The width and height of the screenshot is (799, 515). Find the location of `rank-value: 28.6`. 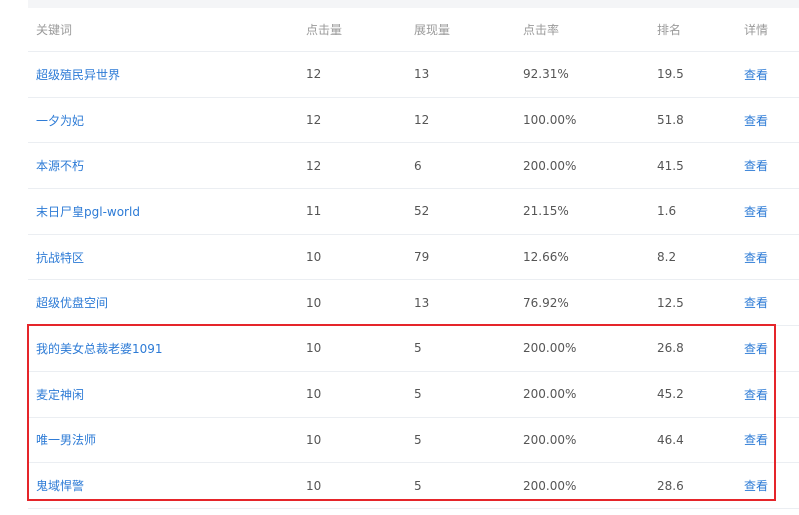

rank-value: 28.6 is located at coordinates (670, 485).